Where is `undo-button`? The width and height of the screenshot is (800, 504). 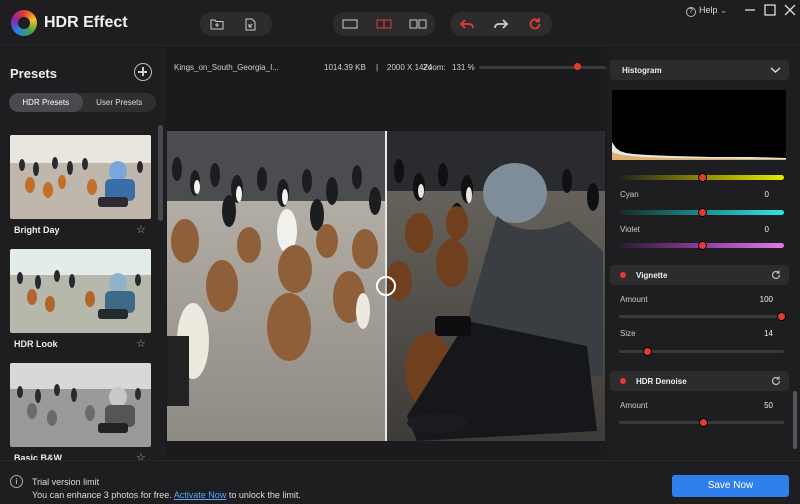 undo-button is located at coordinates (467, 24).